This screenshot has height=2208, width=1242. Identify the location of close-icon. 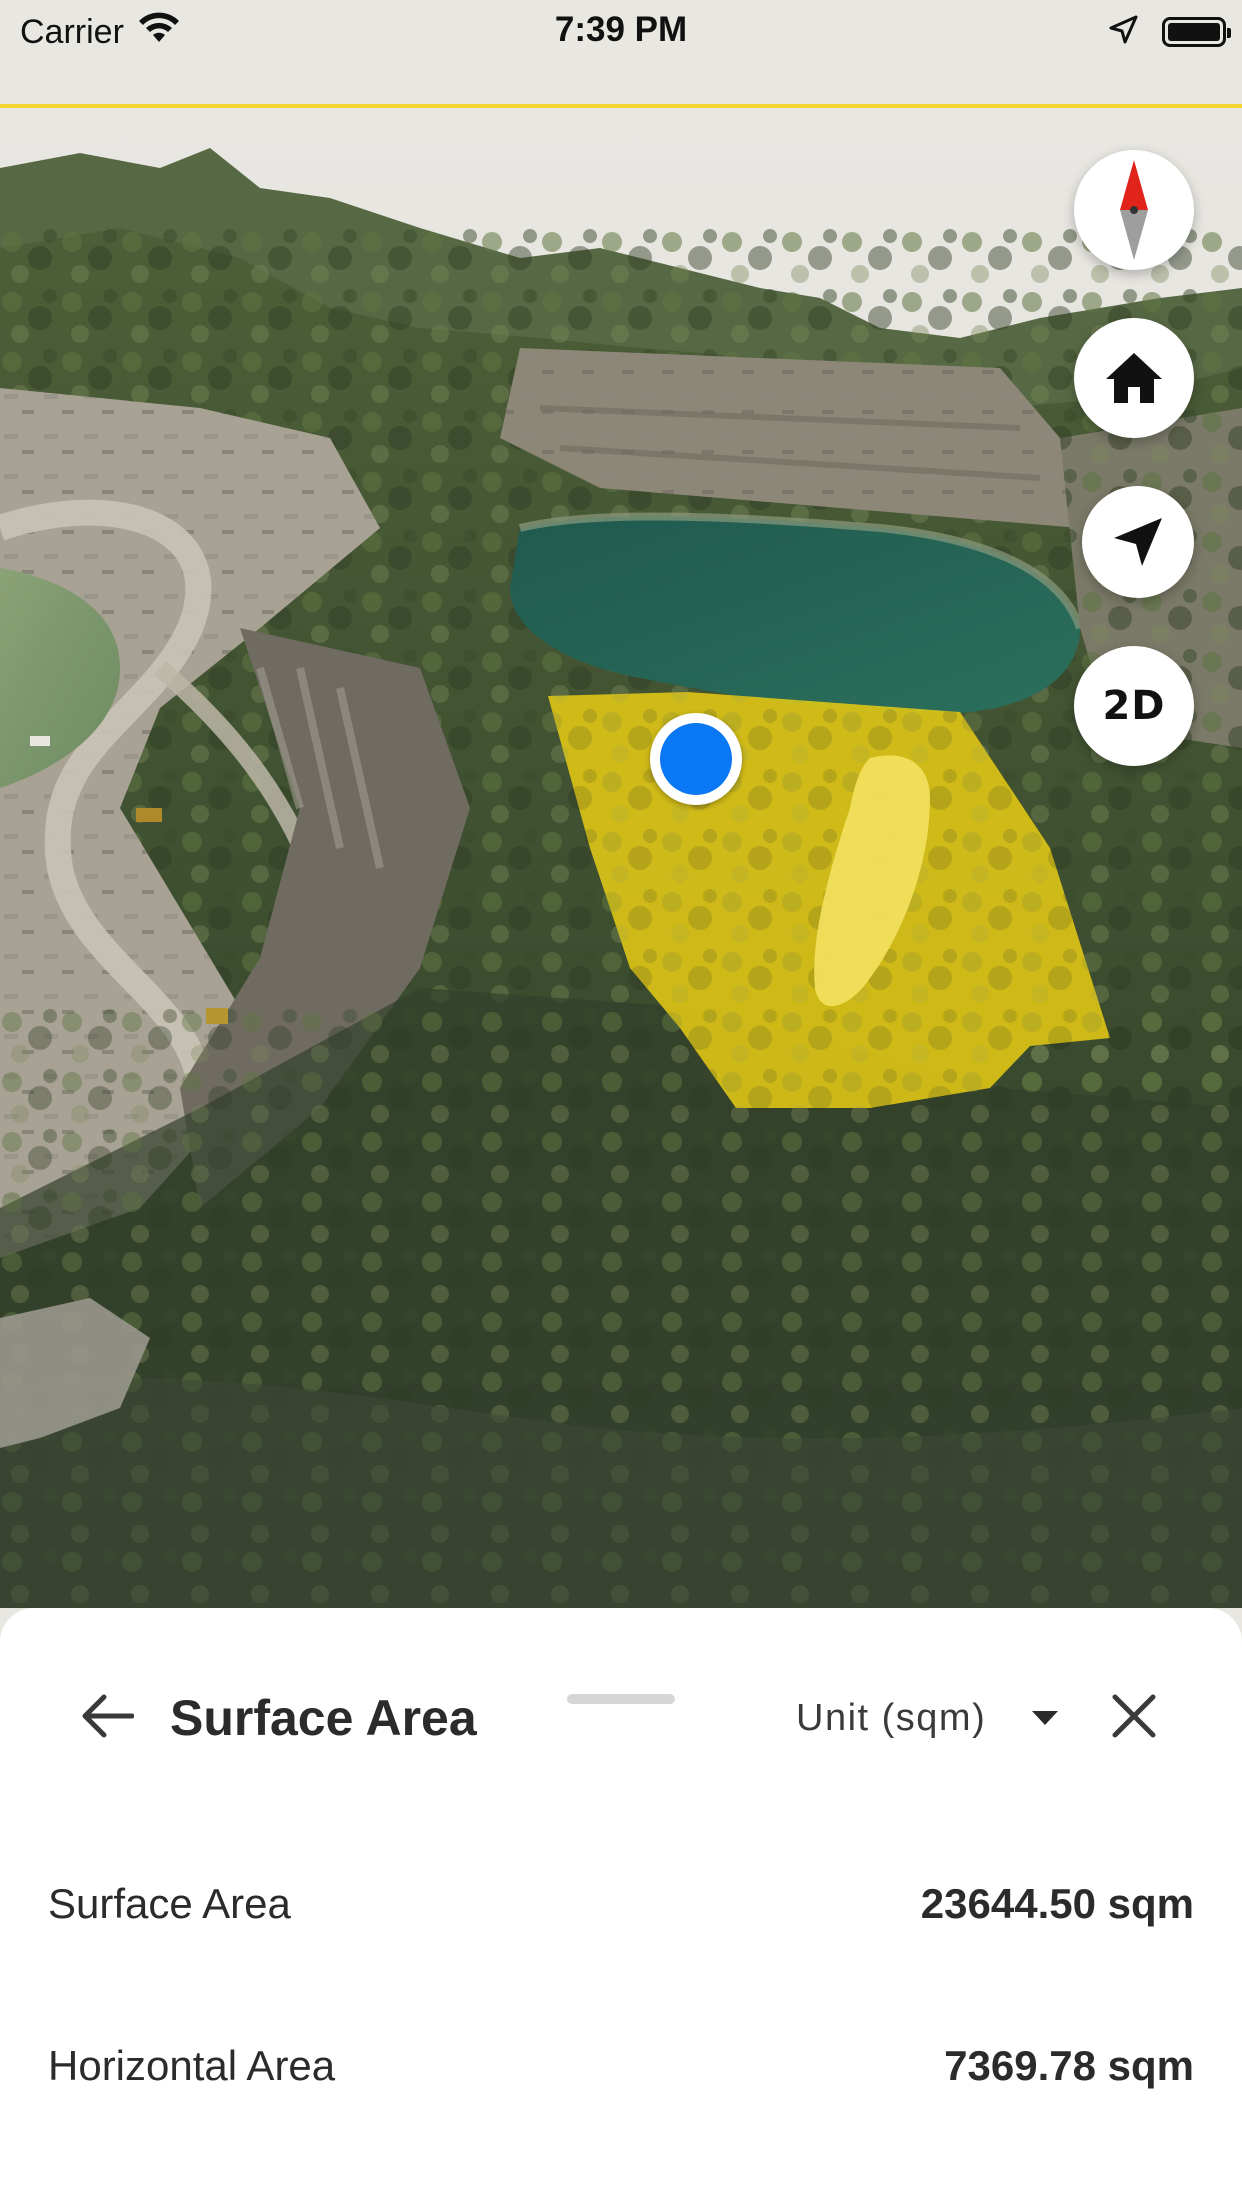
(1134, 1718).